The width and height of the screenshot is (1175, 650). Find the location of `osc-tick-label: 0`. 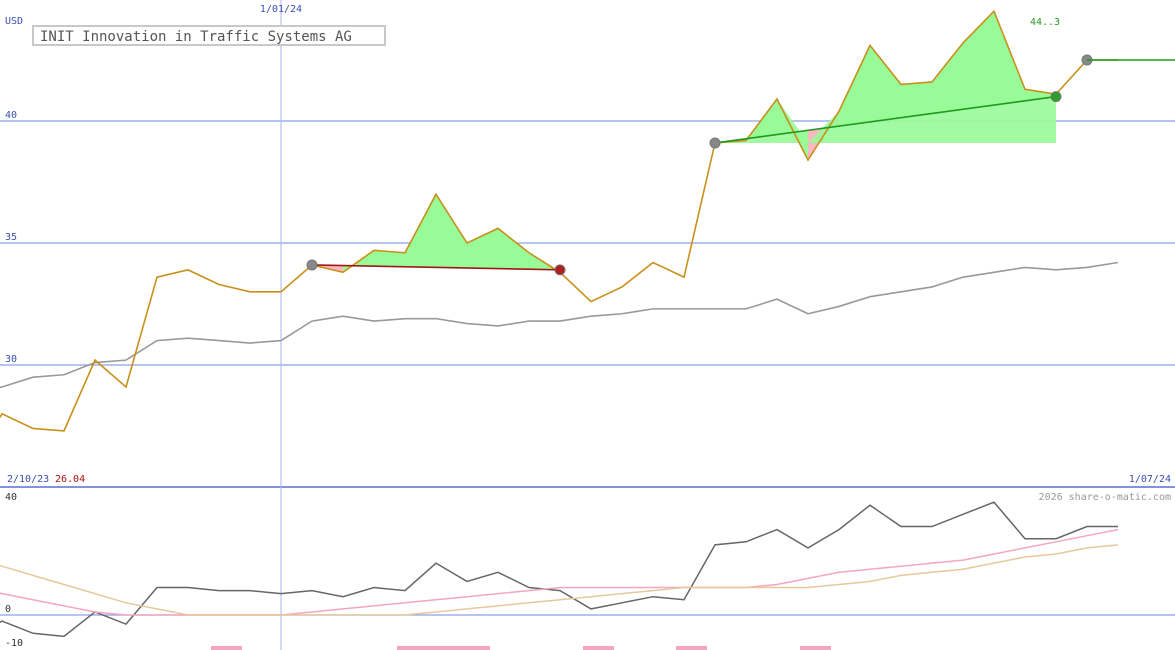

osc-tick-label: 0 is located at coordinates (8, 609).